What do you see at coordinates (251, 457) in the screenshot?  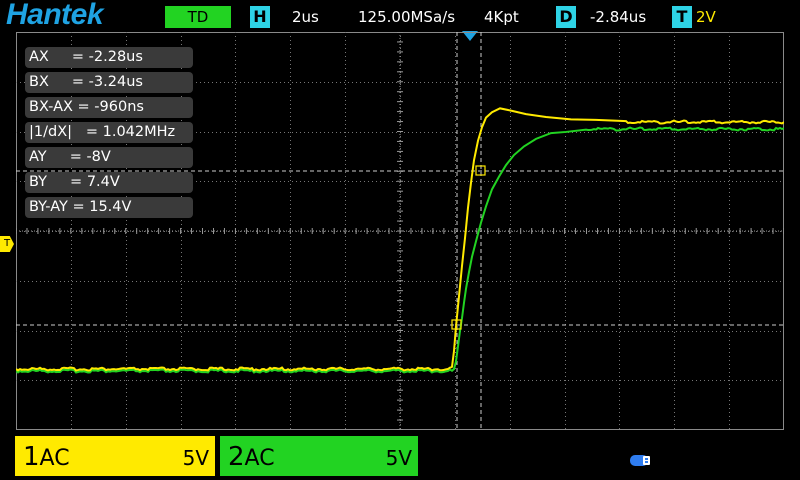 I see `channel-2-label: 2AC` at bounding box center [251, 457].